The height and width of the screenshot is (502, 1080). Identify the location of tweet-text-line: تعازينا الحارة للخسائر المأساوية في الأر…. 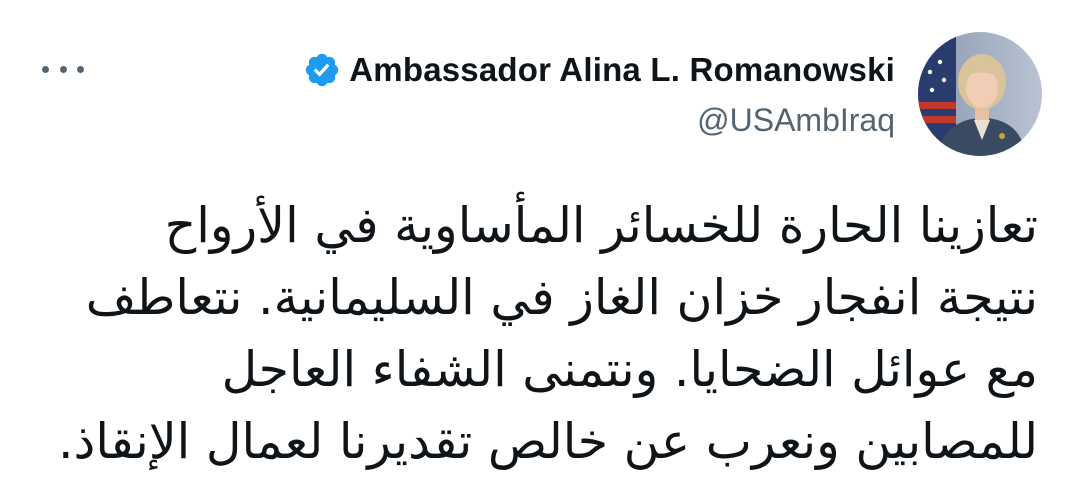
(601, 225).